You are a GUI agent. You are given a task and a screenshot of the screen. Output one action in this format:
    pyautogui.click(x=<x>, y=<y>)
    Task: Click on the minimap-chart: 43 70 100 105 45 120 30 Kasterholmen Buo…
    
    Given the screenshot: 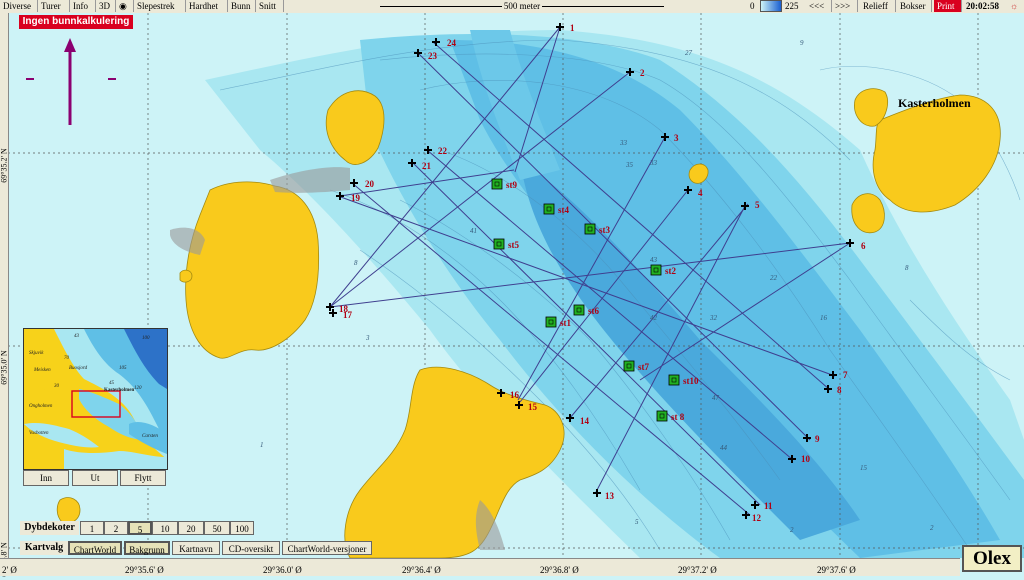 What is the action you would take?
    pyautogui.click(x=95, y=399)
    